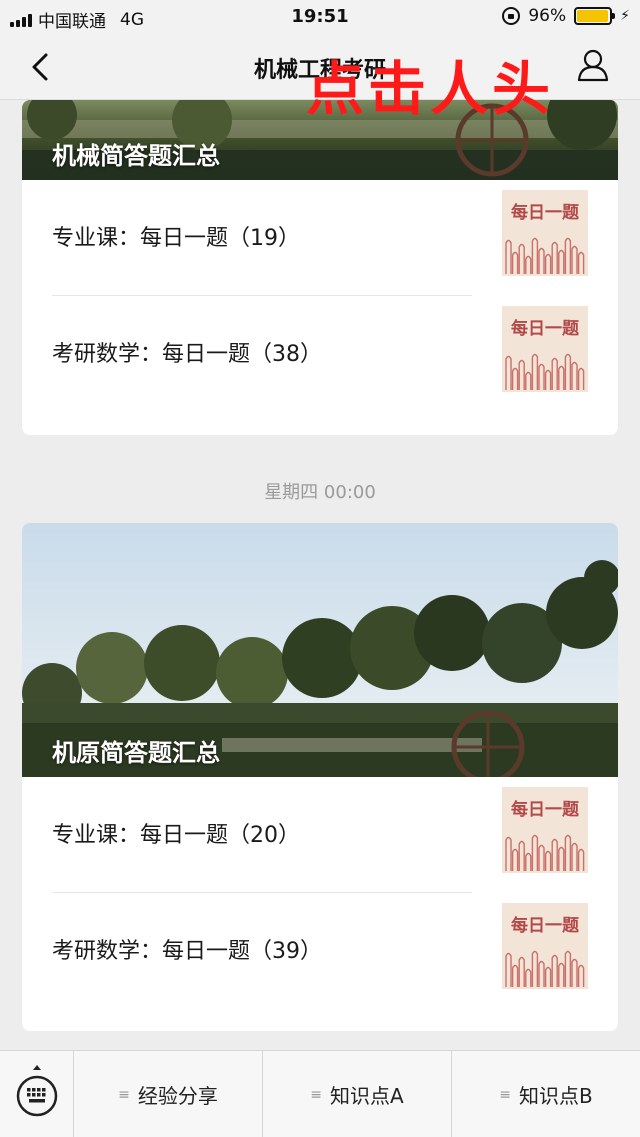 Image resolution: width=640 pixels, height=1137 pixels. What do you see at coordinates (367, 1096) in the screenshot?
I see `menu-item-label: 知识点A` at bounding box center [367, 1096].